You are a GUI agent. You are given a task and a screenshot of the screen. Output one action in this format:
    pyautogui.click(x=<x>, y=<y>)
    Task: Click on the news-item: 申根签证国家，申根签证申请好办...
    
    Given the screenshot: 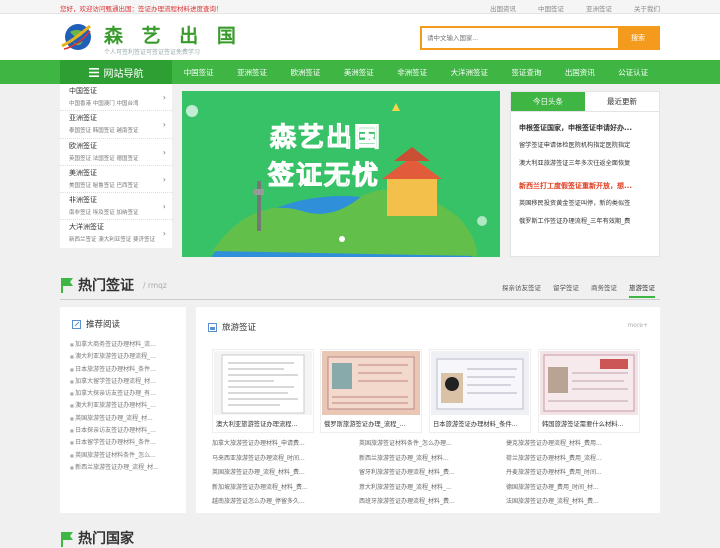 What is the action you would take?
    pyautogui.click(x=585, y=128)
    